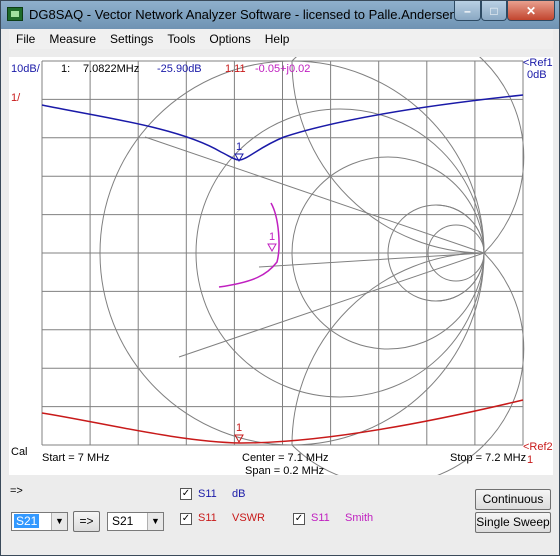 The height and width of the screenshot is (556, 560). I want to click on span-frequency: Span = 0.2 MHz, so click(285, 471).